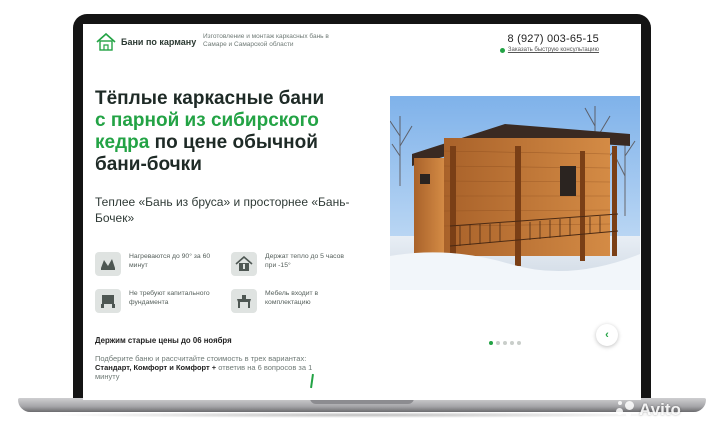  Describe the element at coordinates (163, 340) in the screenshot. I see `old-prices-note: Держим старые цены до 06 ноября` at that location.